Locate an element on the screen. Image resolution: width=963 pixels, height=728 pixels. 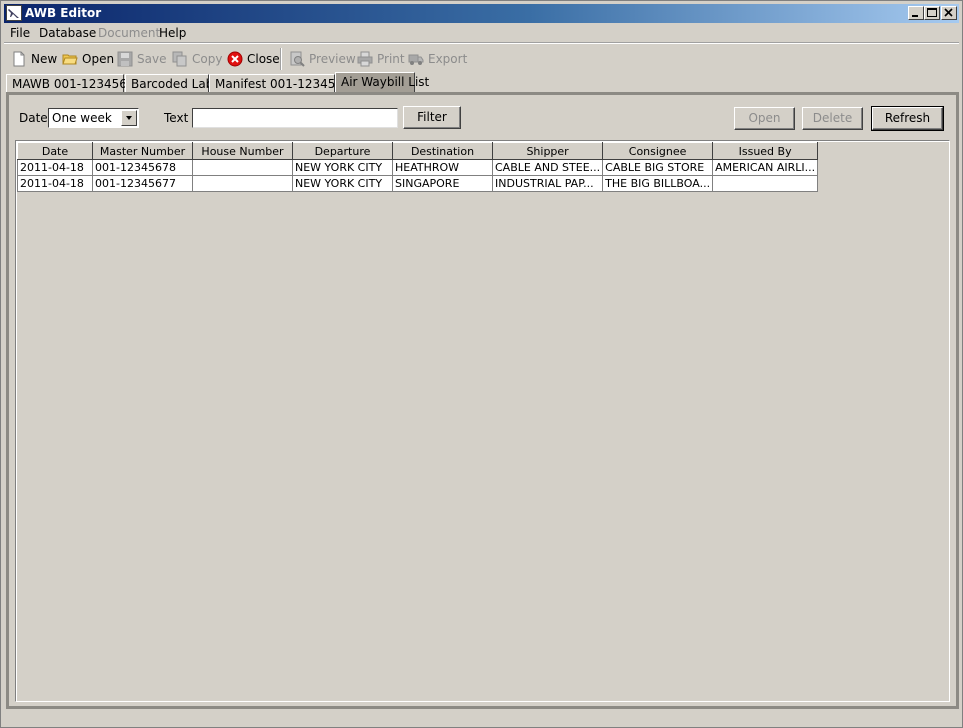
copy-button: Copy is located at coordinates (197, 58).